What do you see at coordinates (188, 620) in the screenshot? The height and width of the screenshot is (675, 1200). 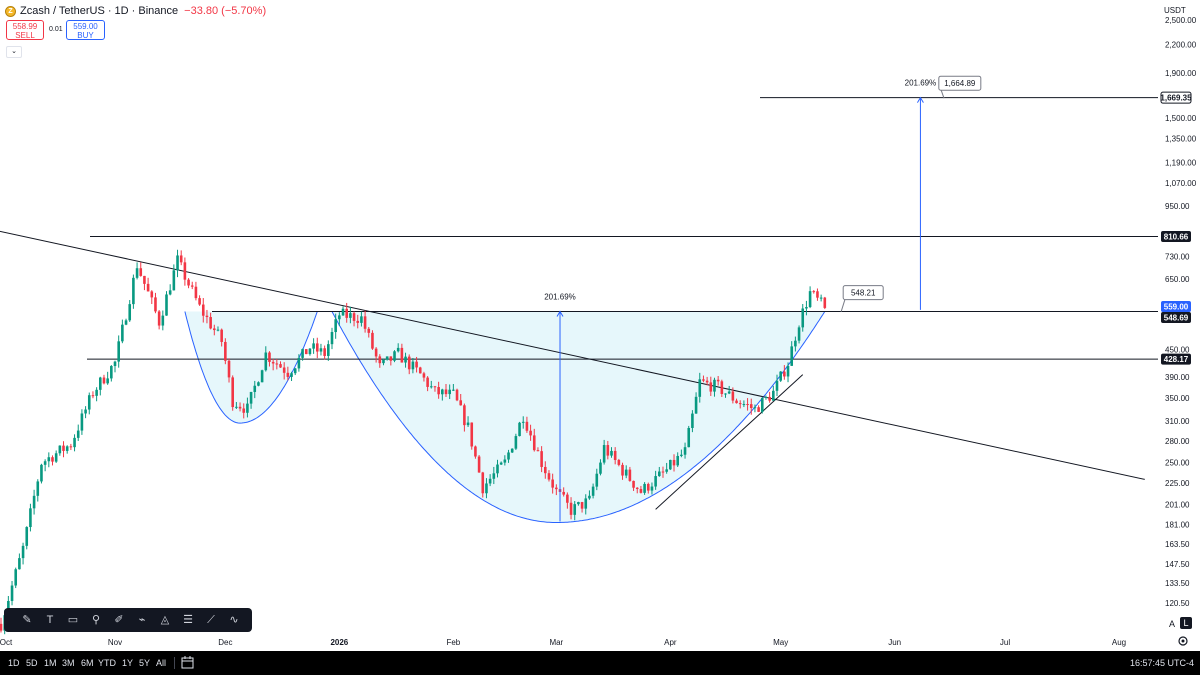 I see `line-icon: ☰` at bounding box center [188, 620].